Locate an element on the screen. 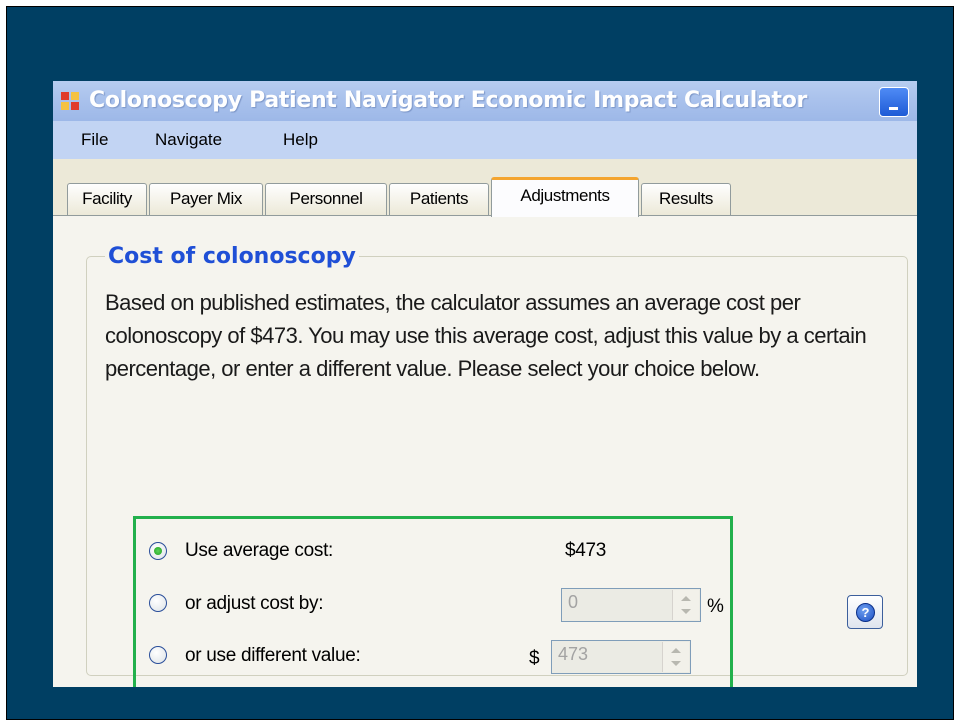  help-button: ? is located at coordinates (865, 612).